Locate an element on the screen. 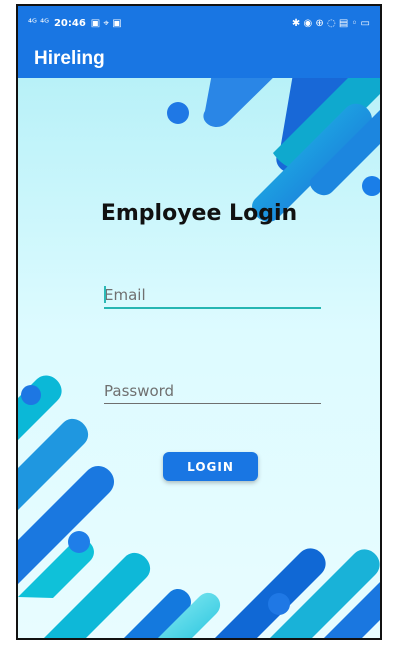  text-cursor is located at coordinates (105, 294).